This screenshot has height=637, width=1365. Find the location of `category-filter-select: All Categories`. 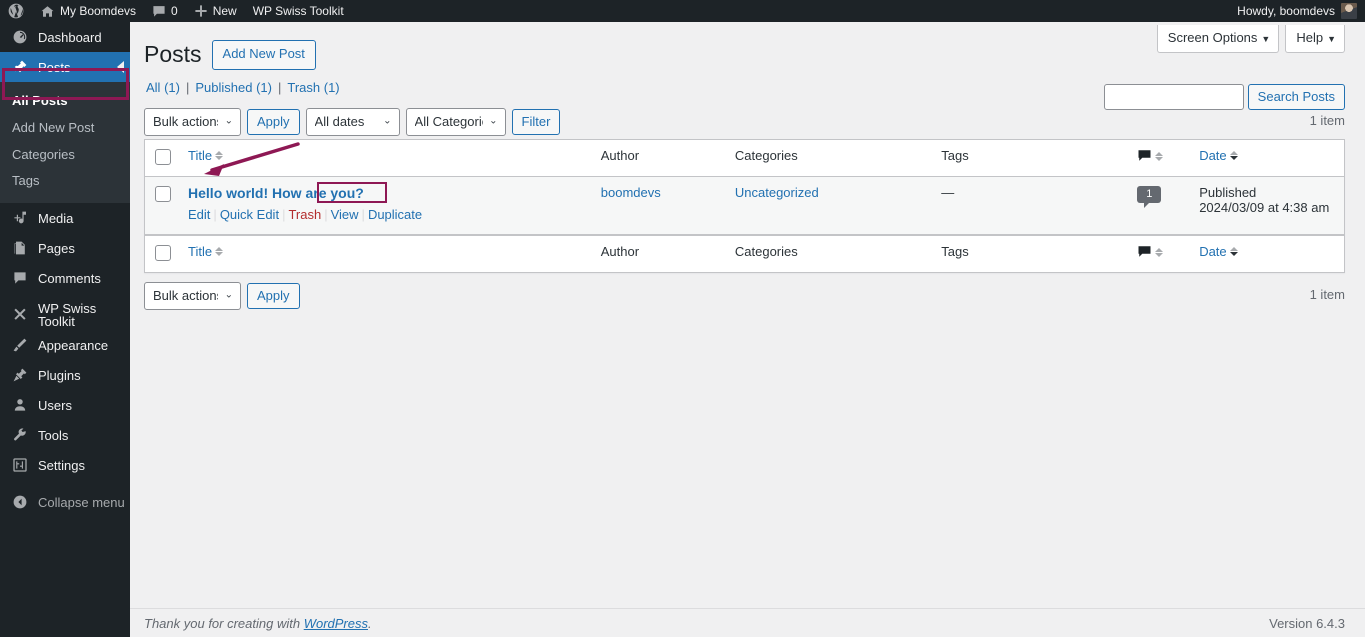

category-filter-select: All Categories is located at coordinates (455, 121).